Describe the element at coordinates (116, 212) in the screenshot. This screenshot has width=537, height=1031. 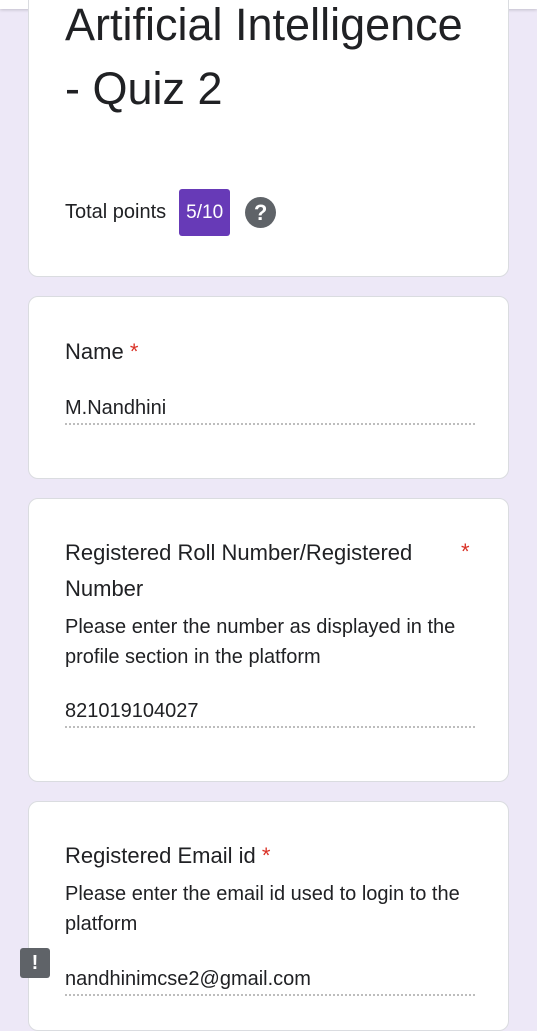
I see `total-points-label: Total points` at that location.